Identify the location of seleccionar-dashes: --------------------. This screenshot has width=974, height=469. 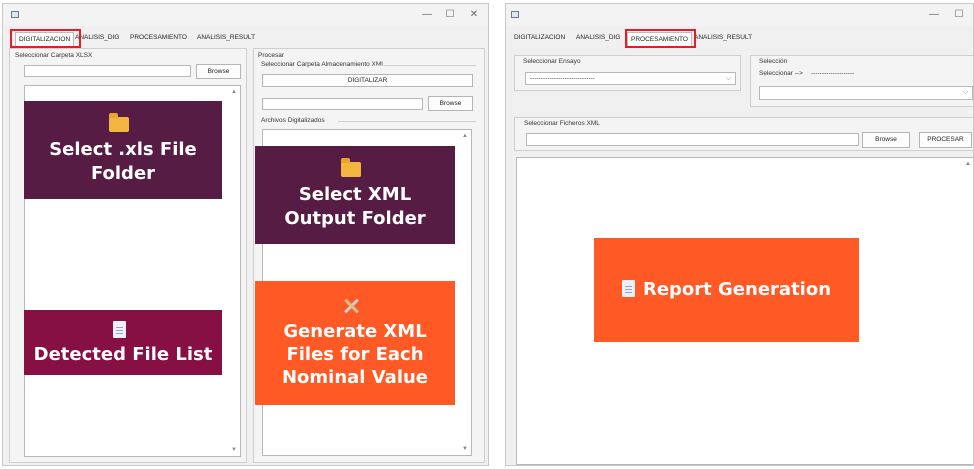
(834, 73).